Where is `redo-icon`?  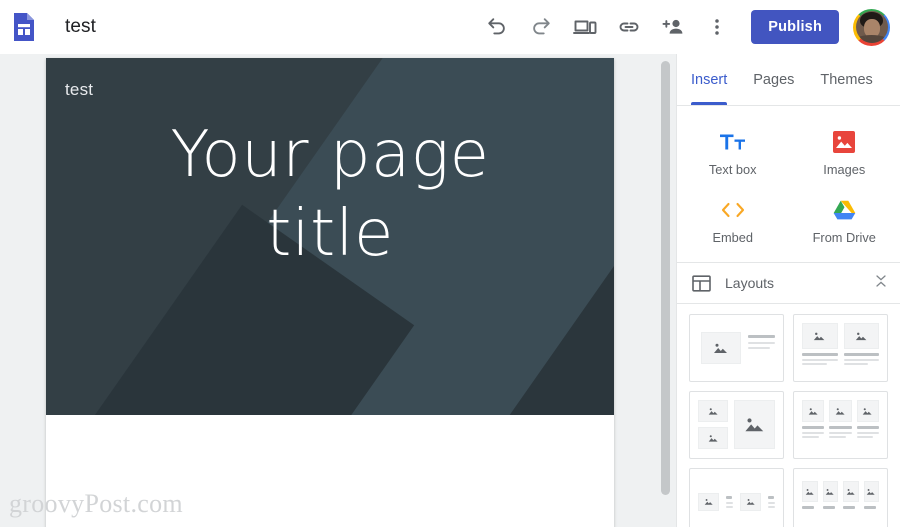
redo-icon is located at coordinates (541, 27).